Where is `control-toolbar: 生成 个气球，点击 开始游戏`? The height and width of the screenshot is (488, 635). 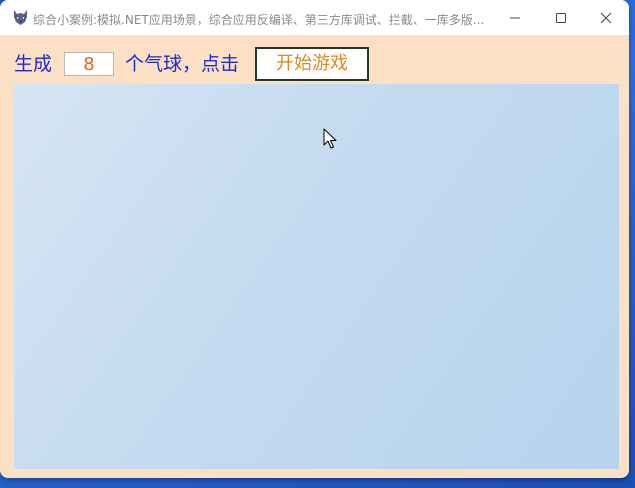
control-toolbar: 生成 个气球，点击 开始游戏 is located at coordinates (314, 59).